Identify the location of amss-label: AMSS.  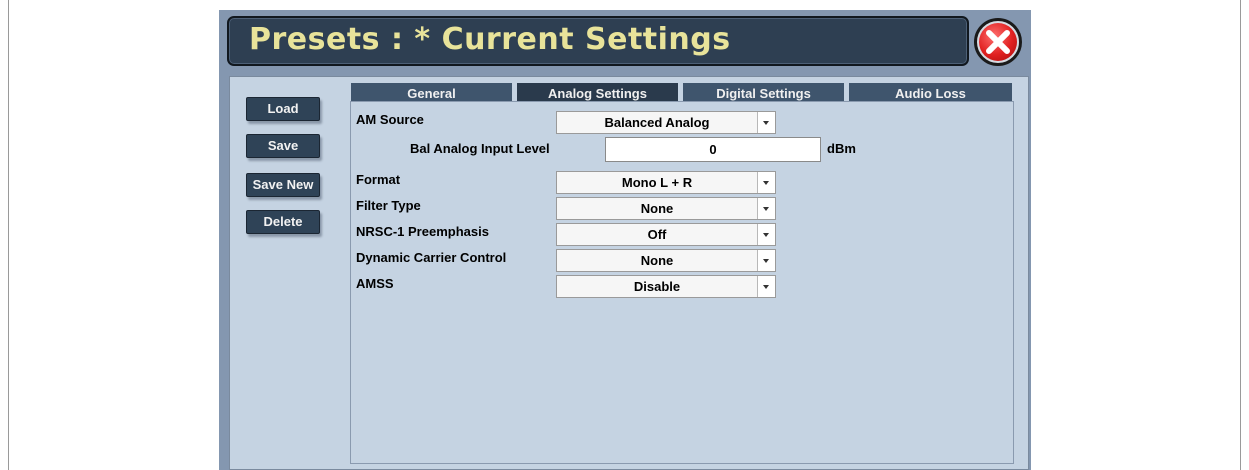
(375, 283).